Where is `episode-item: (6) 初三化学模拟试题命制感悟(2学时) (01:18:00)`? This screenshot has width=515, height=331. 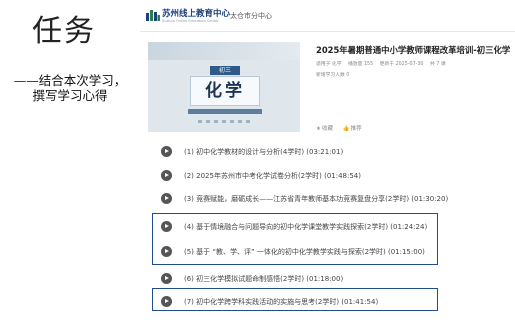 episode-item: (6) 初三化学模拟试题命制感悟(2学时) (01:18:00) is located at coordinates (329, 279).